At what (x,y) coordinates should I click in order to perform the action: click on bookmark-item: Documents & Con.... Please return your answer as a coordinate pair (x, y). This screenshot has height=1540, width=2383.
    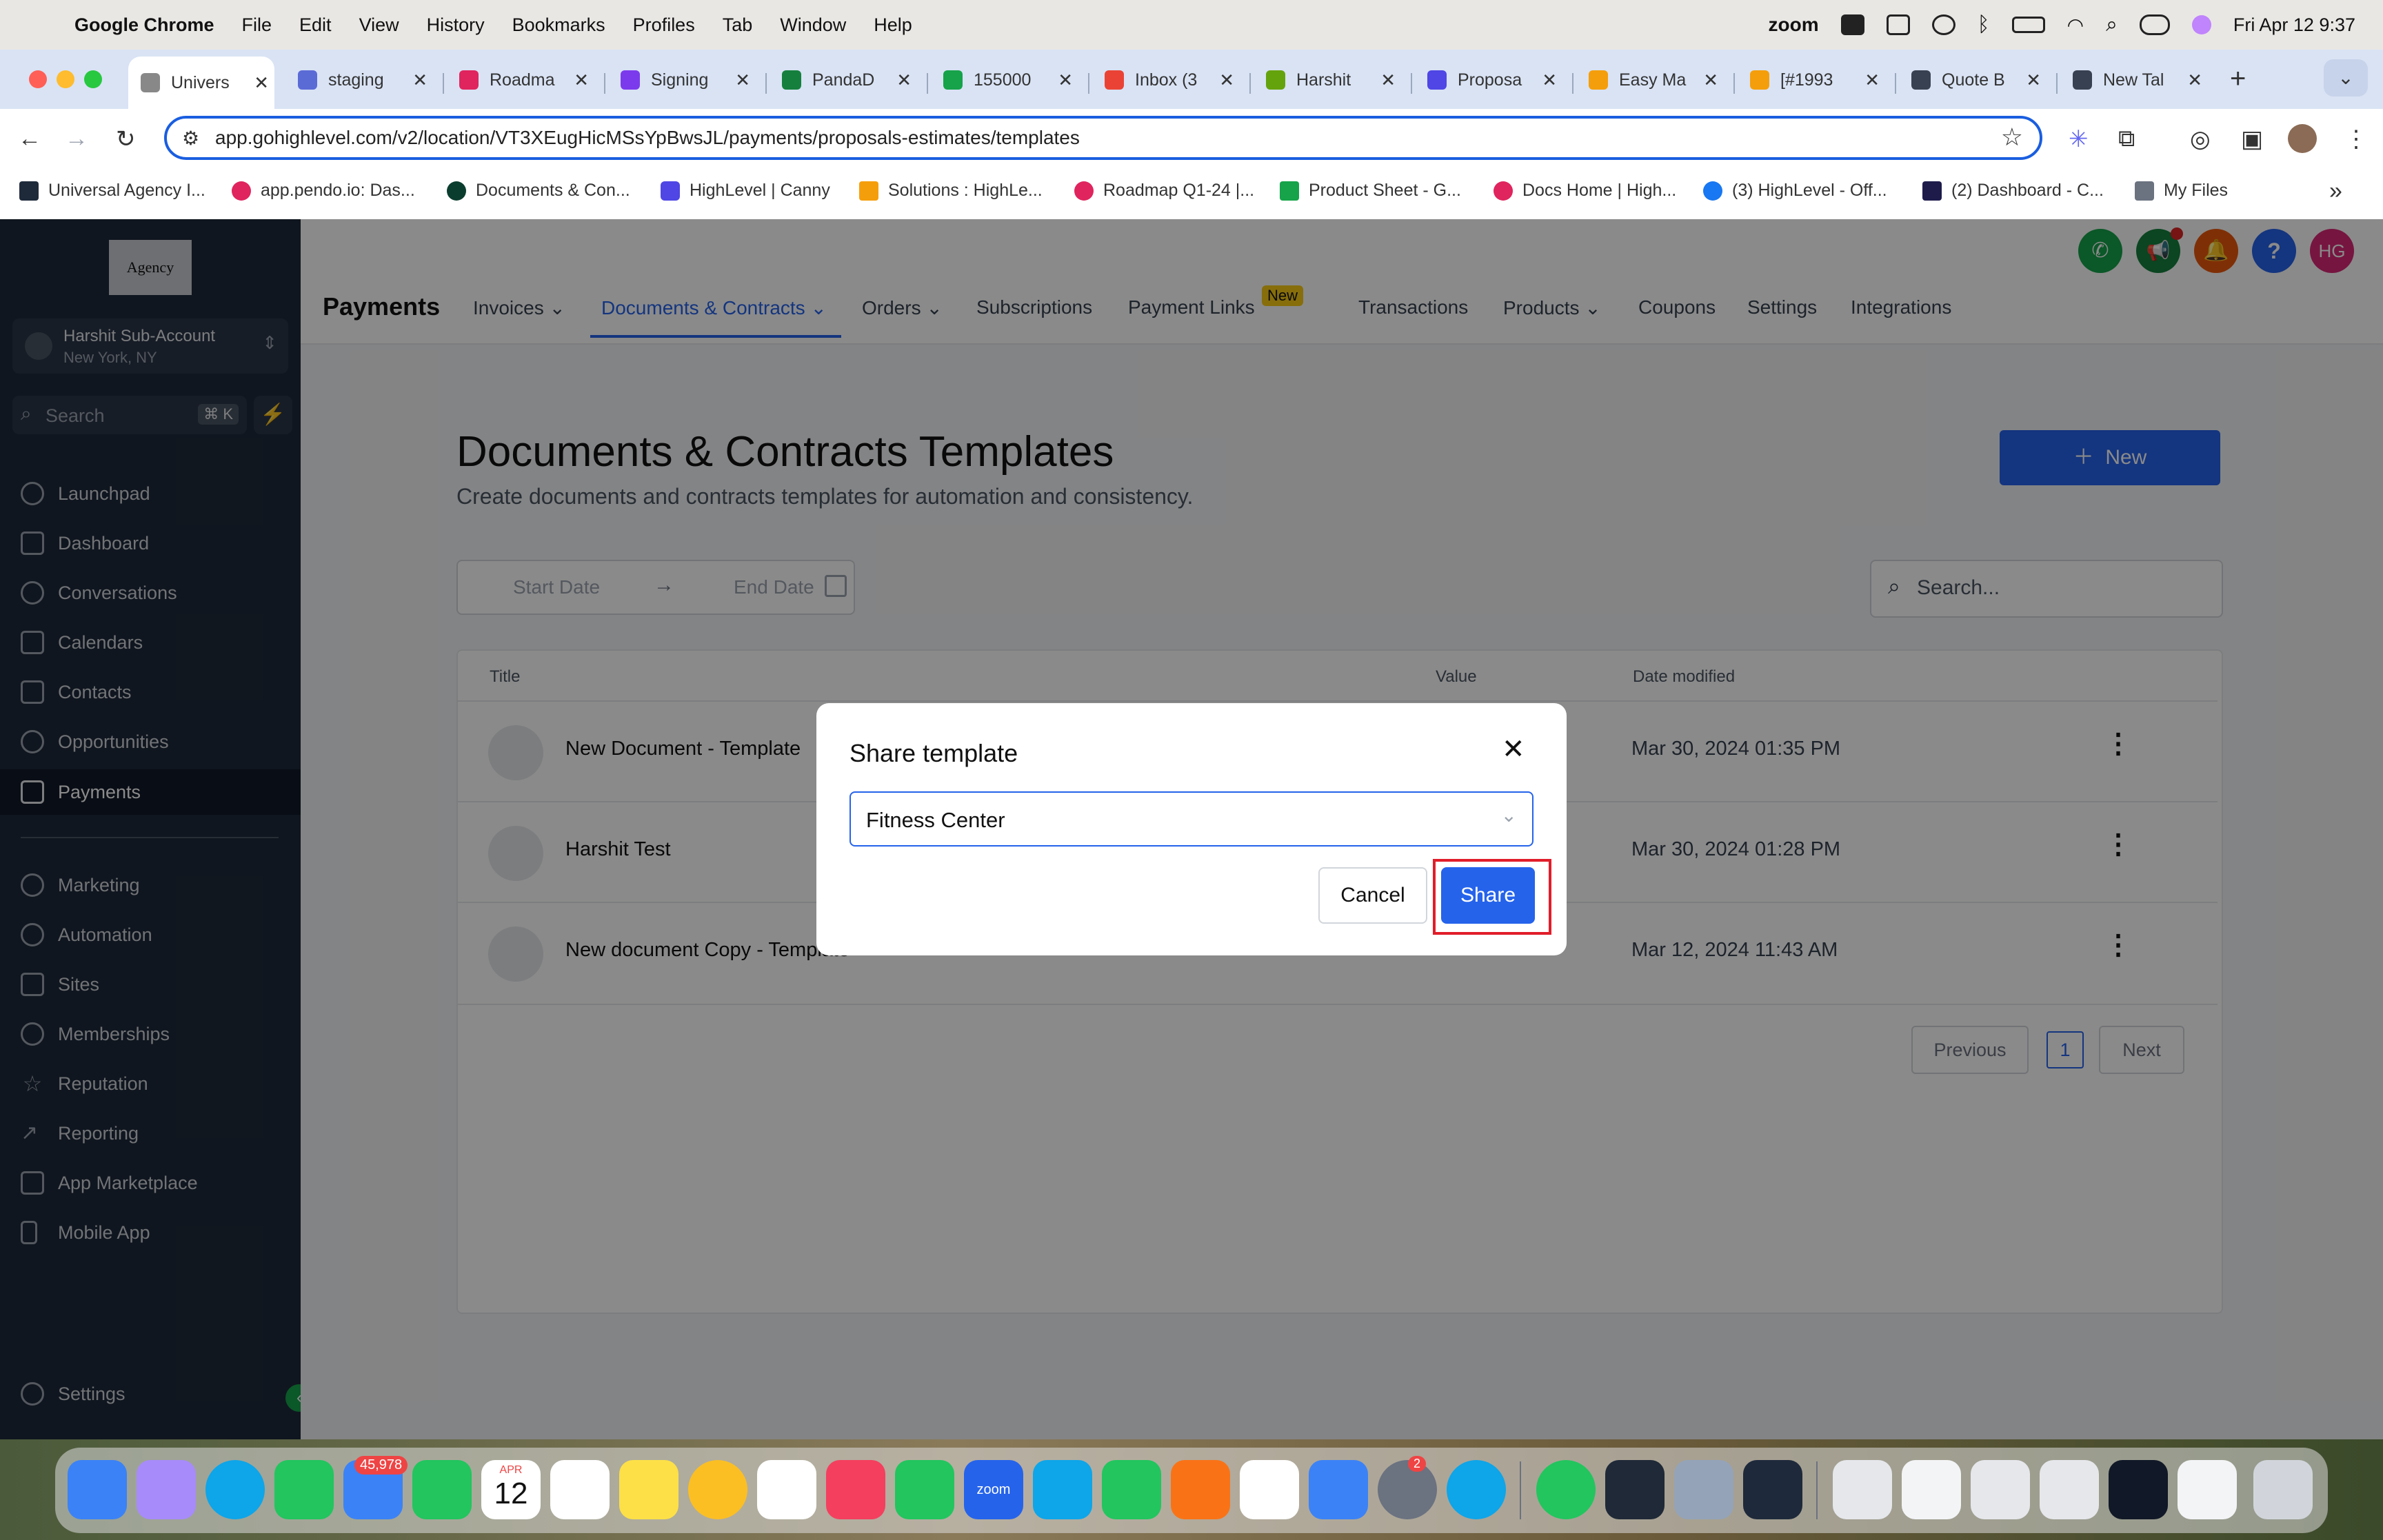
    Looking at the image, I should click on (538, 191).